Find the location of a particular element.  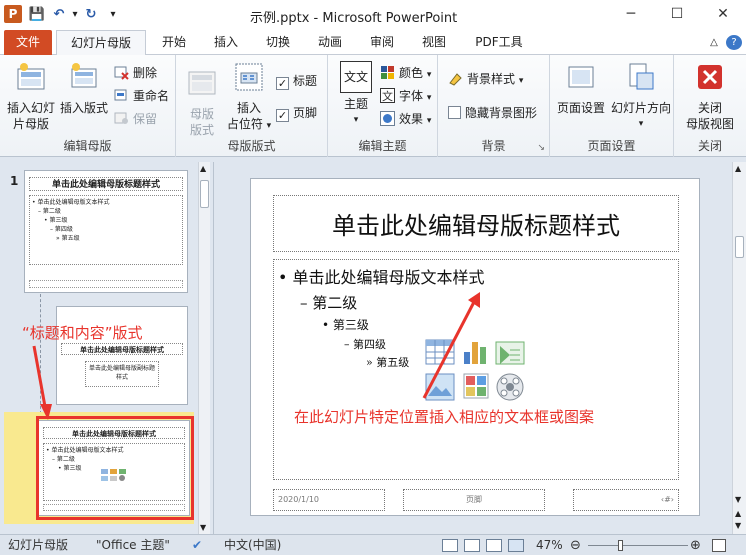

themes-button: 文文 主题 ▾ is located at coordinates (356, 94).